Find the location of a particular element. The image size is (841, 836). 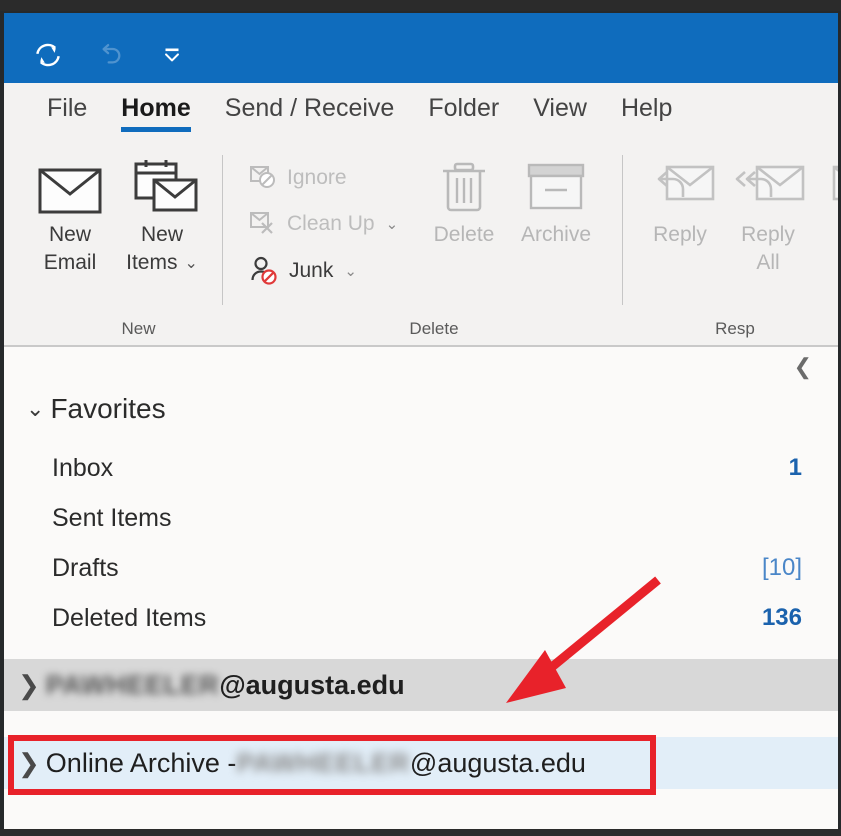

favorites-header: ⌄ Favorites is located at coordinates (96, 409).